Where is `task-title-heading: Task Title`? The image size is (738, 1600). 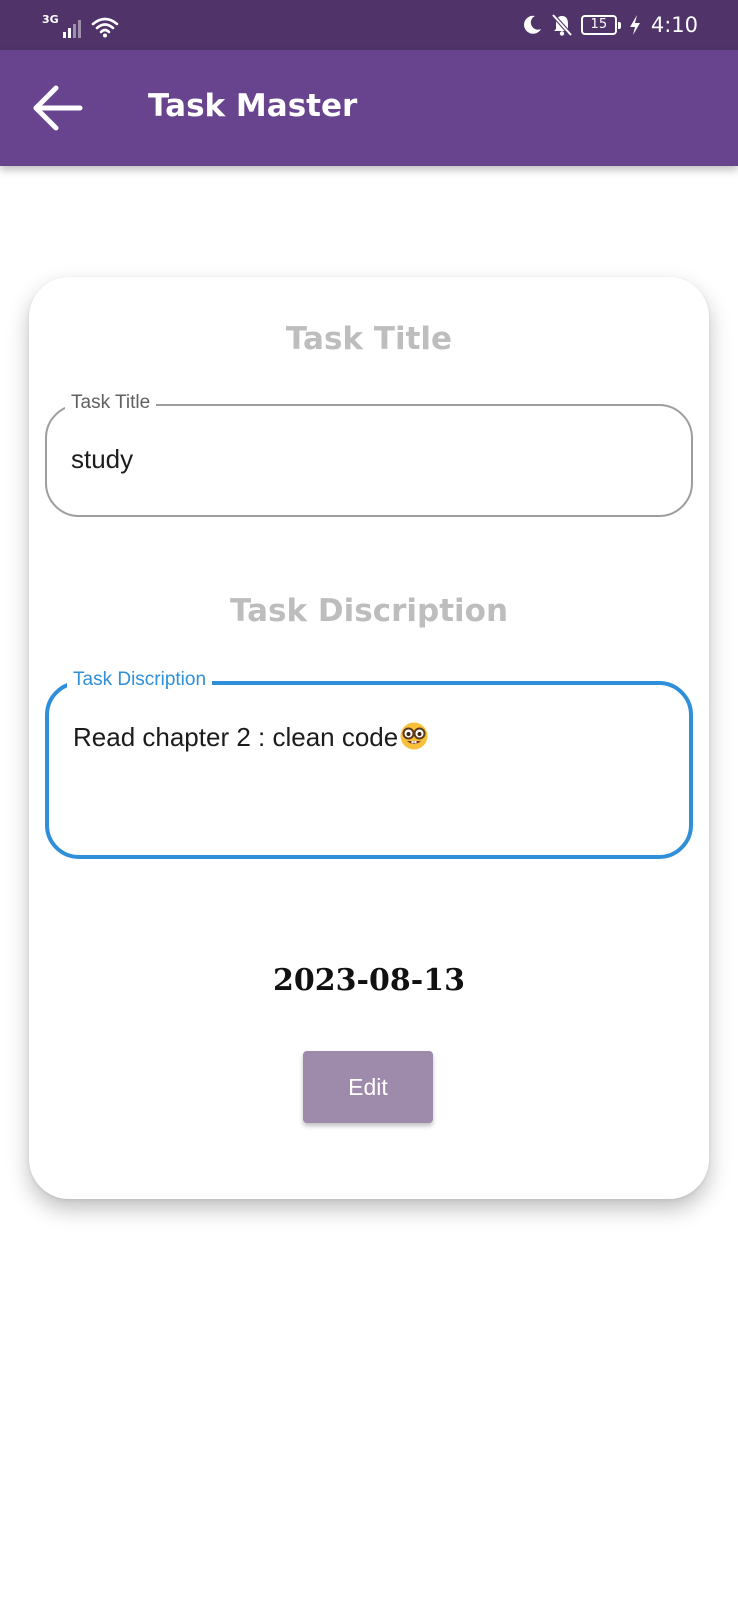
task-title-heading: Task Title is located at coordinates (369, 339).